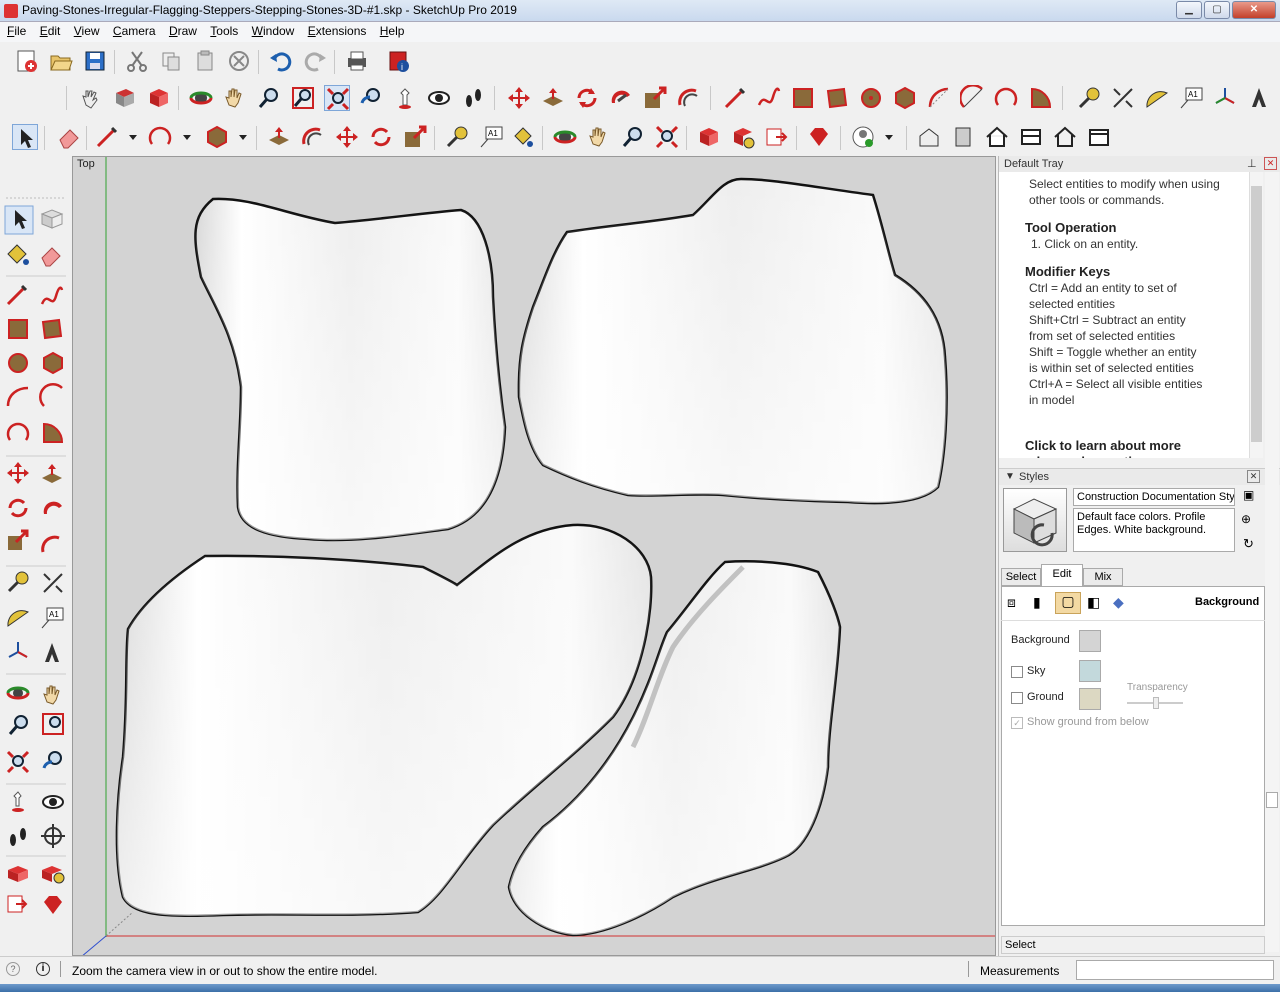 The height and width of the screenshot is (992, 1280). Describe the element at coordinates (1259, 98) in the screenshot. I see `3d-text-icon` at that location.